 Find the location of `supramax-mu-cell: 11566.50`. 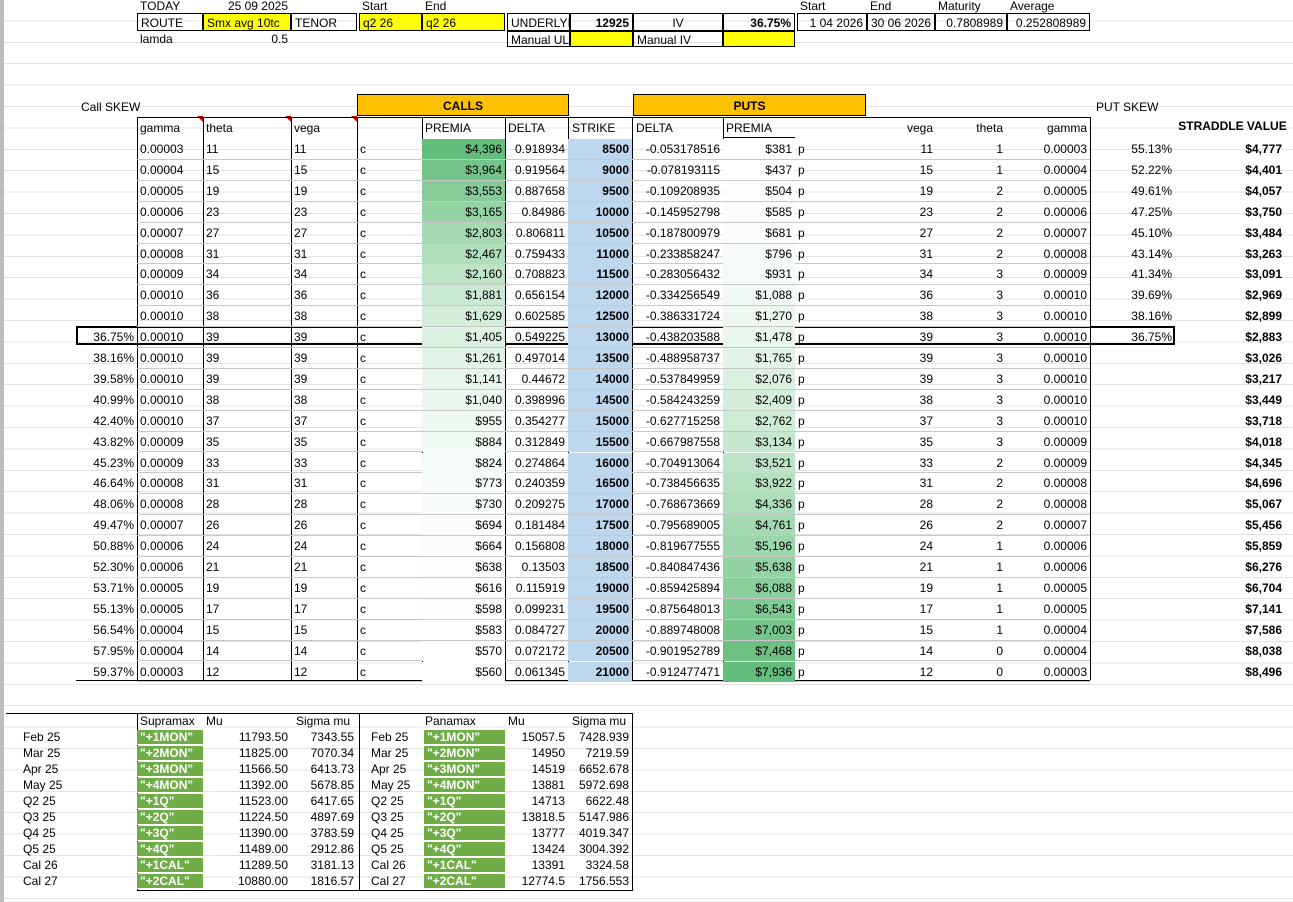

supramax-mu-cell: 11566.50 is located at coordinates (247, 769).